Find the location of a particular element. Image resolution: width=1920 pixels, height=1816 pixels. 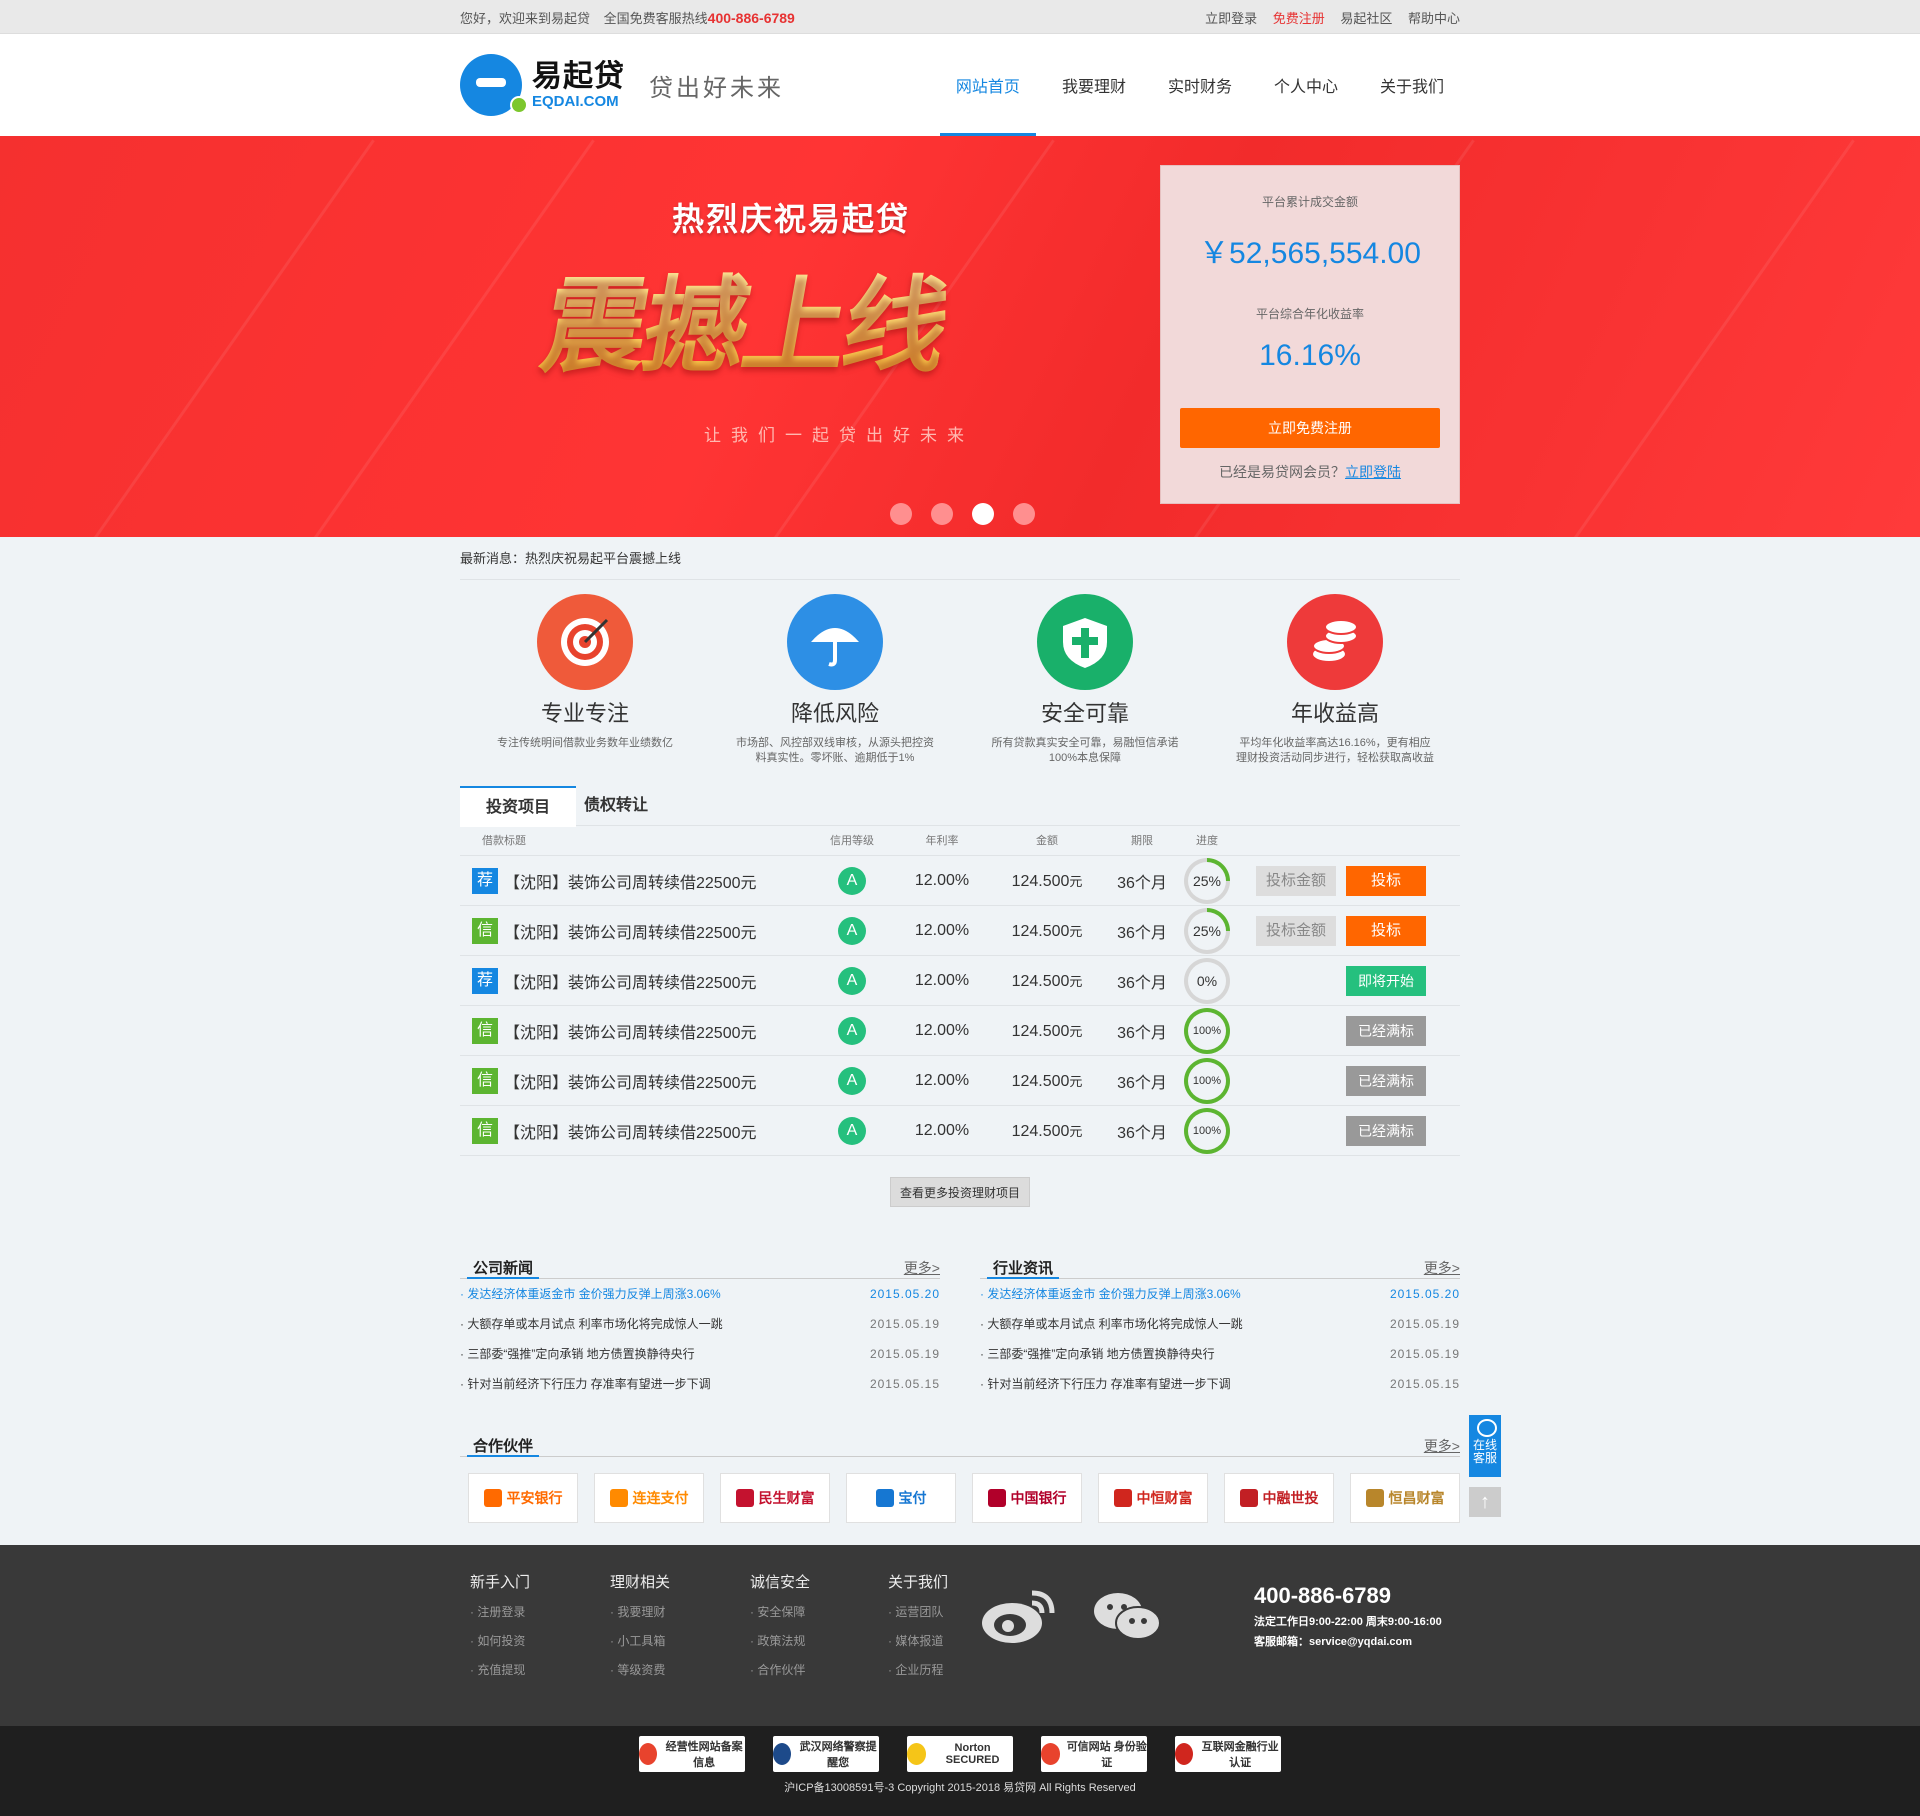

more-projects-button: 查看更多投资理财项目 is located at coordinates (960, 1192).